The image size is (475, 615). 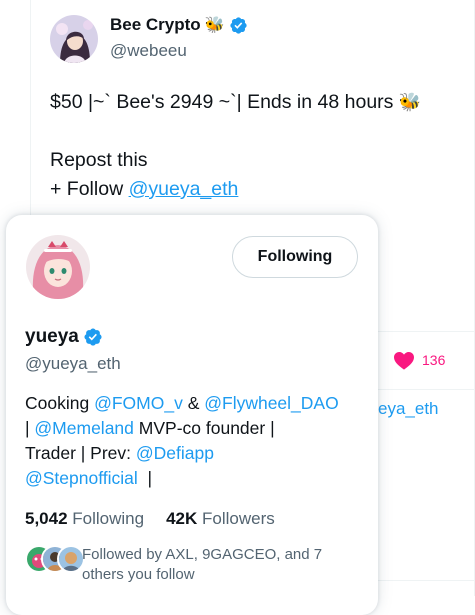 What do you see at coordinates (55, 559) in the screenshot?
I see `followed-by-avatars` at bounding box center [55, 559].